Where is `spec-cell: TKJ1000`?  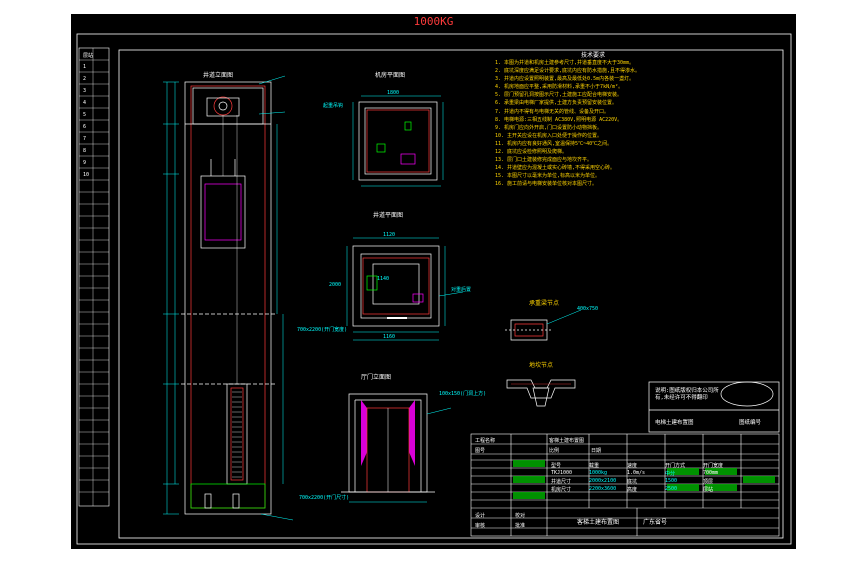 spec-cell: TKJ1000 is located at coordinates (562, 473).